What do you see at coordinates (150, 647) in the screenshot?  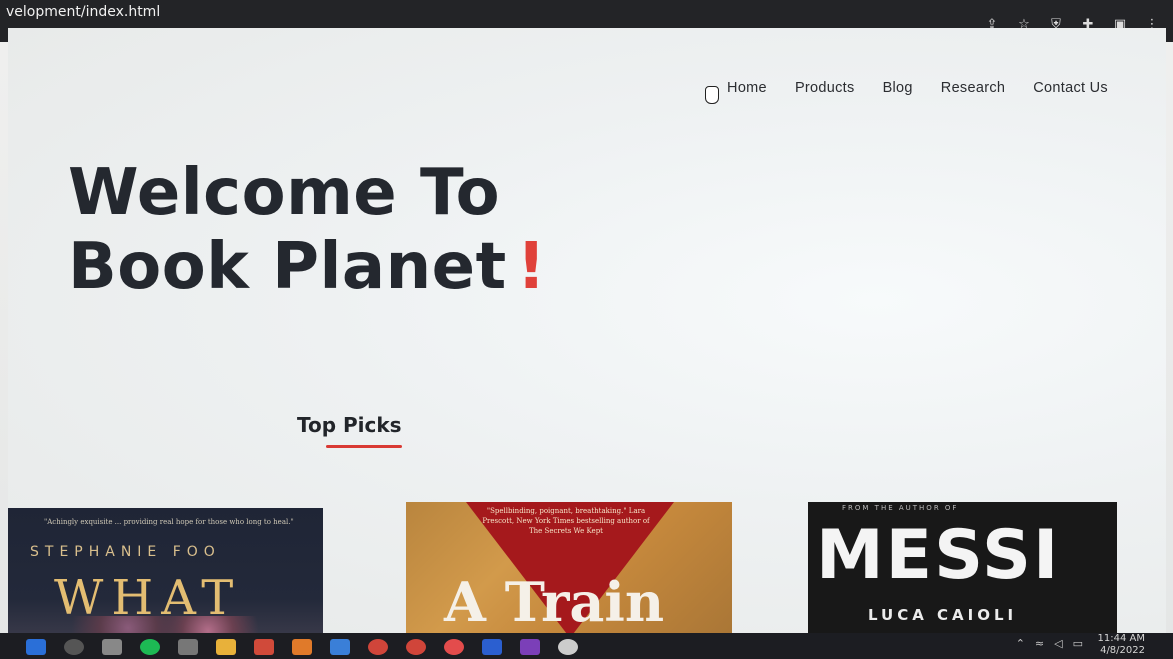 I see `spotify-icon` at bounding box center [150, 647].